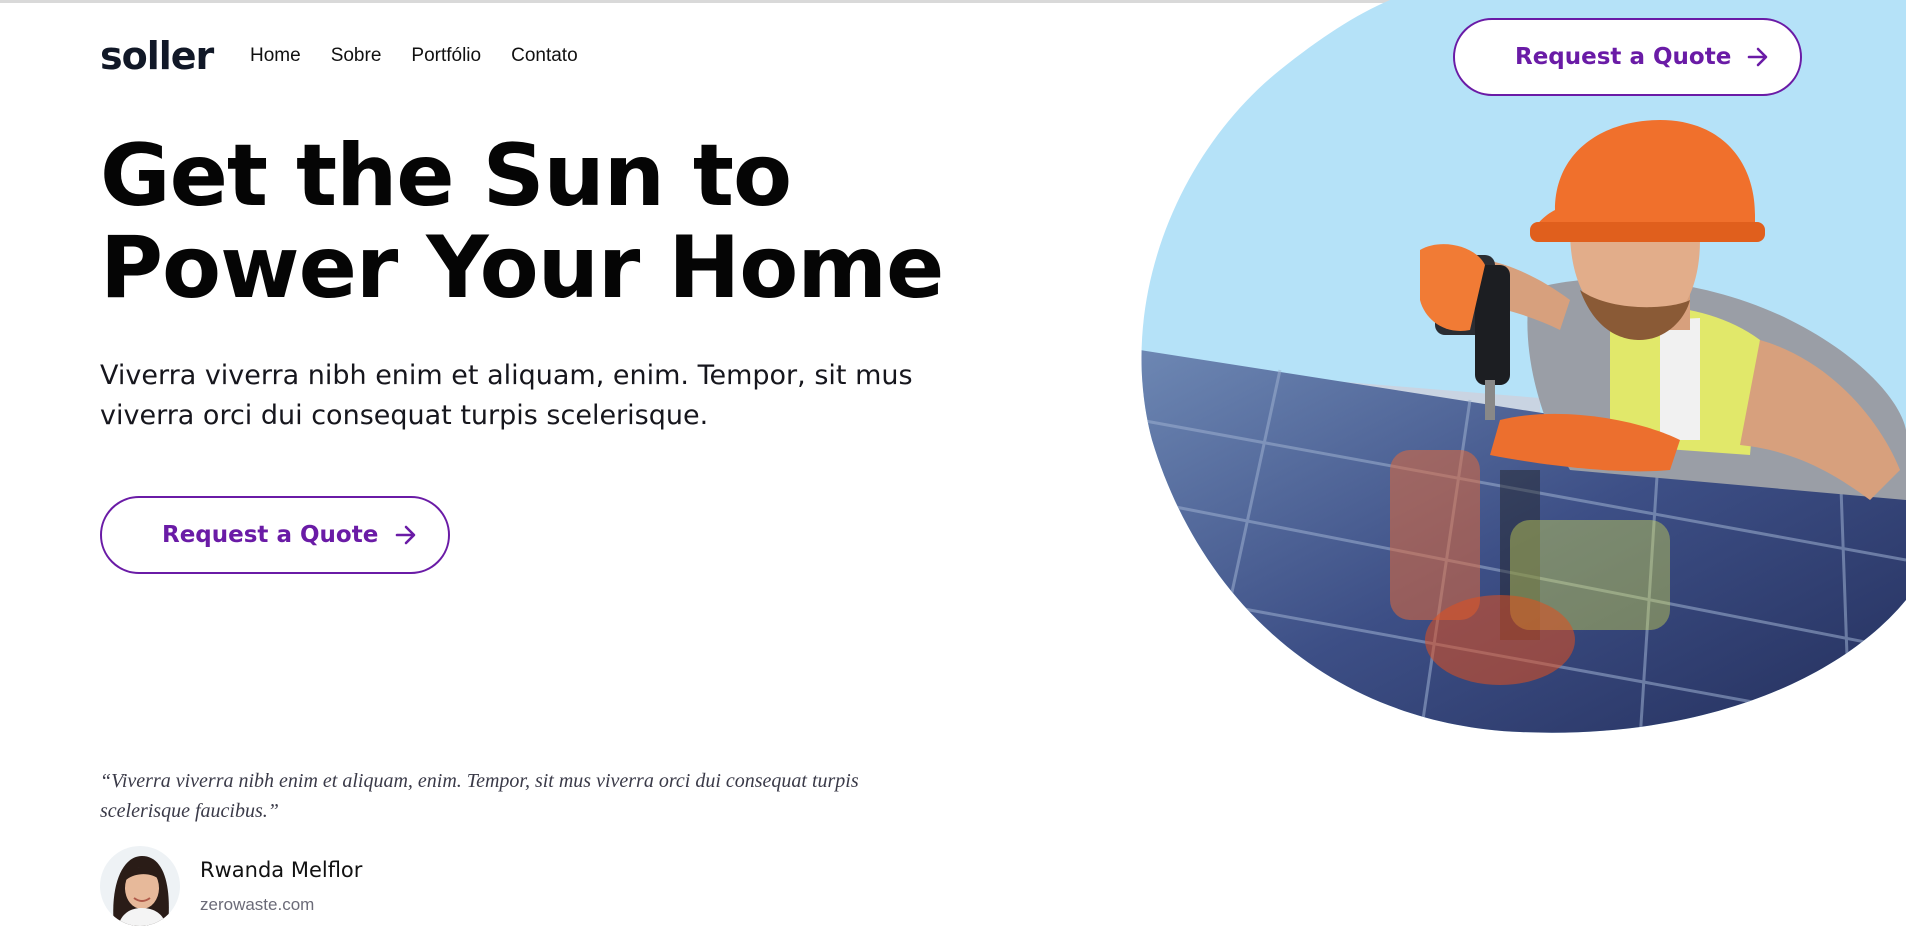  What do you see at coordinates (270, 535) in the screenshot?
I see `hero-request-quote-label: Request a Quote` at bounding box center [270, 535].